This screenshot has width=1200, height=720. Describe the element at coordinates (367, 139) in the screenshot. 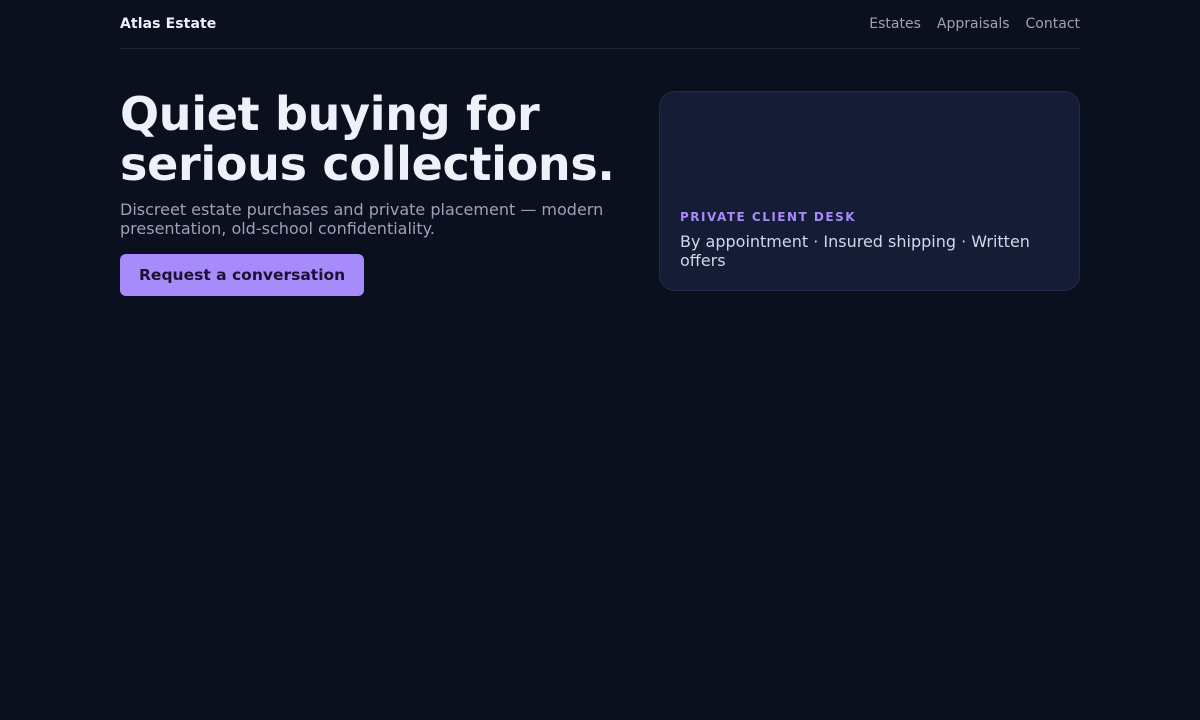

I see `hero-title: Quiet buying for serious collections.` at that location.